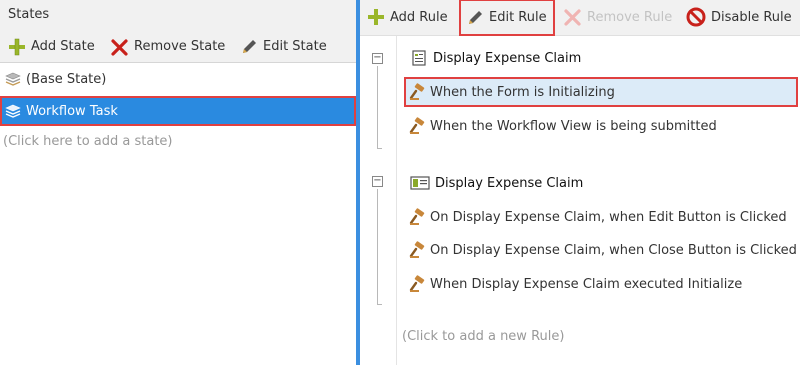  I want to click on view-icon, so click(420, 183).